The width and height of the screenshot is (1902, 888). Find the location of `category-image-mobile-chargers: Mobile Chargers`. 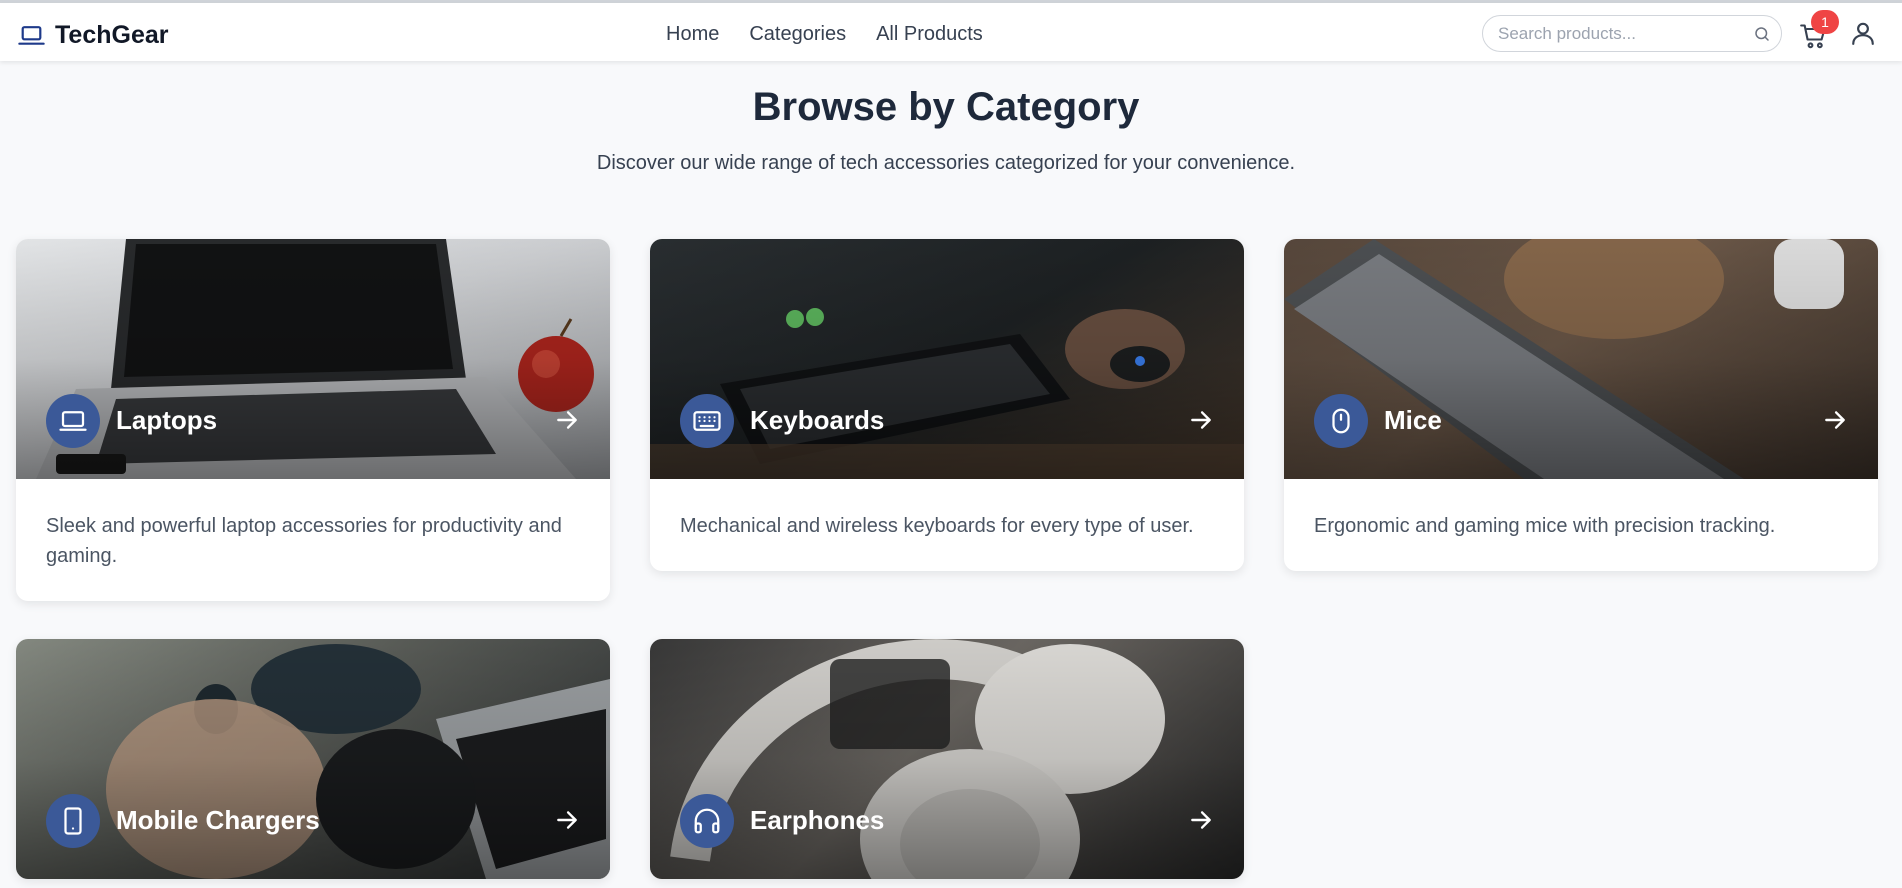

category-image-mobile-chargers: Mobile Chargers is located at coordinates (313, 759).